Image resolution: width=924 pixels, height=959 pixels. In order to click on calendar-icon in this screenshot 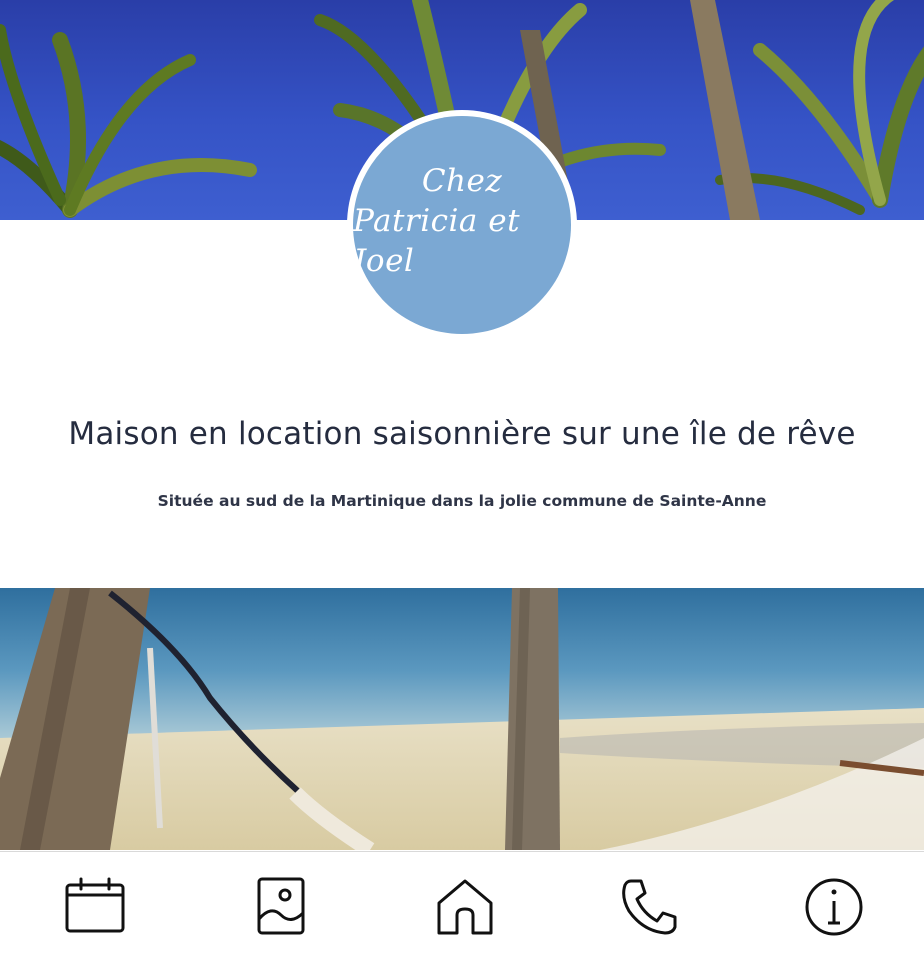, I will do `click(95, 905)`.